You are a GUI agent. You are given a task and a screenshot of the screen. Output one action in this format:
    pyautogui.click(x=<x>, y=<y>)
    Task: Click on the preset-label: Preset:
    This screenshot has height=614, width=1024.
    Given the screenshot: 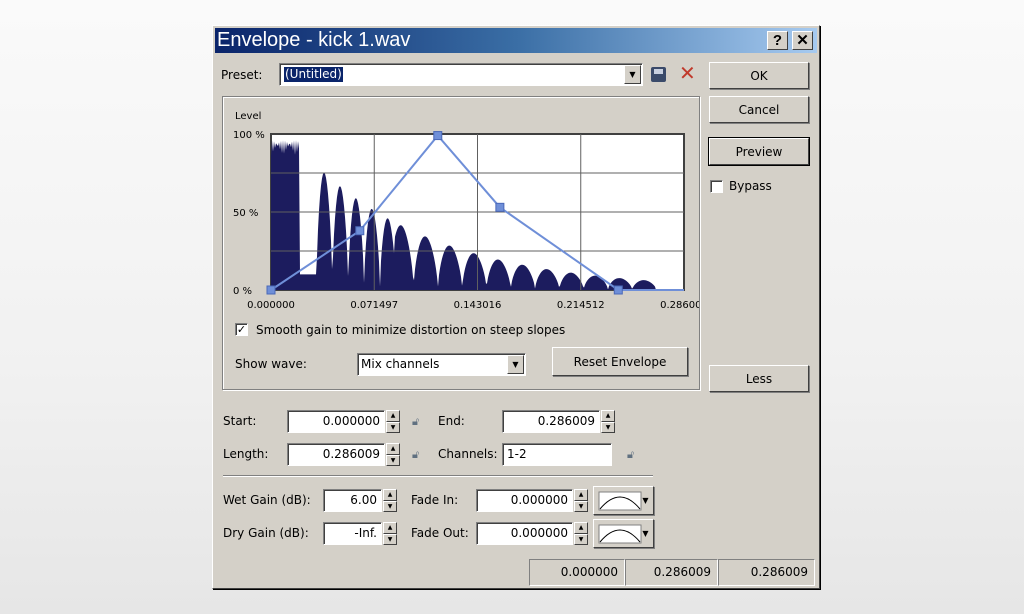 What is the action you would take?
    pyautogui.click(x=242, y=75)
    